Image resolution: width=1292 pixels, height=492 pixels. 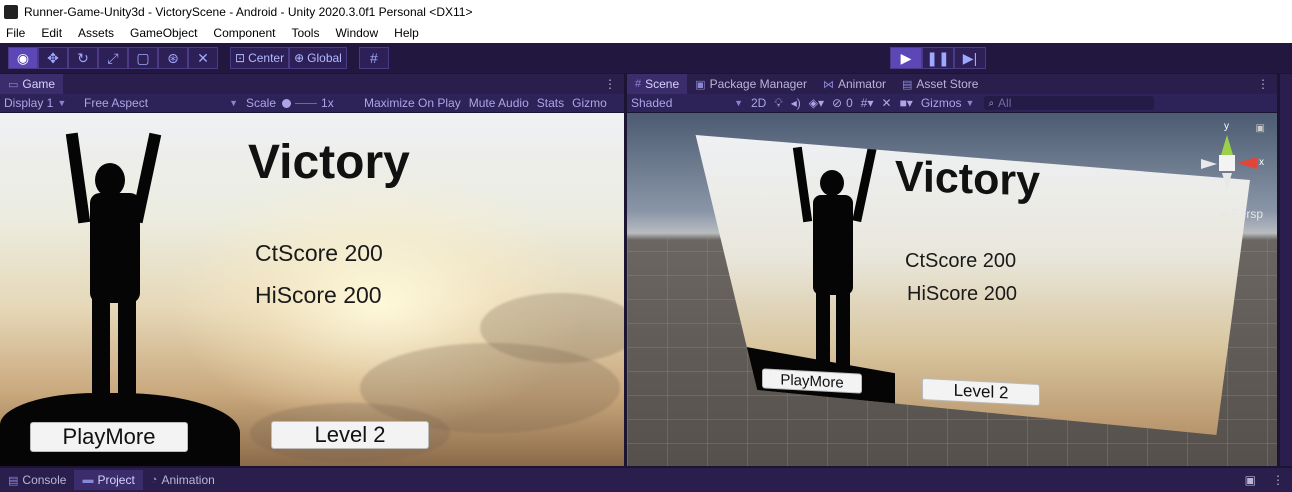 I want to click on bottom-panel-tabs: ▤ Console ▬ Project ◔ Animation ▣ ⋮, so click(x=646, y=480).